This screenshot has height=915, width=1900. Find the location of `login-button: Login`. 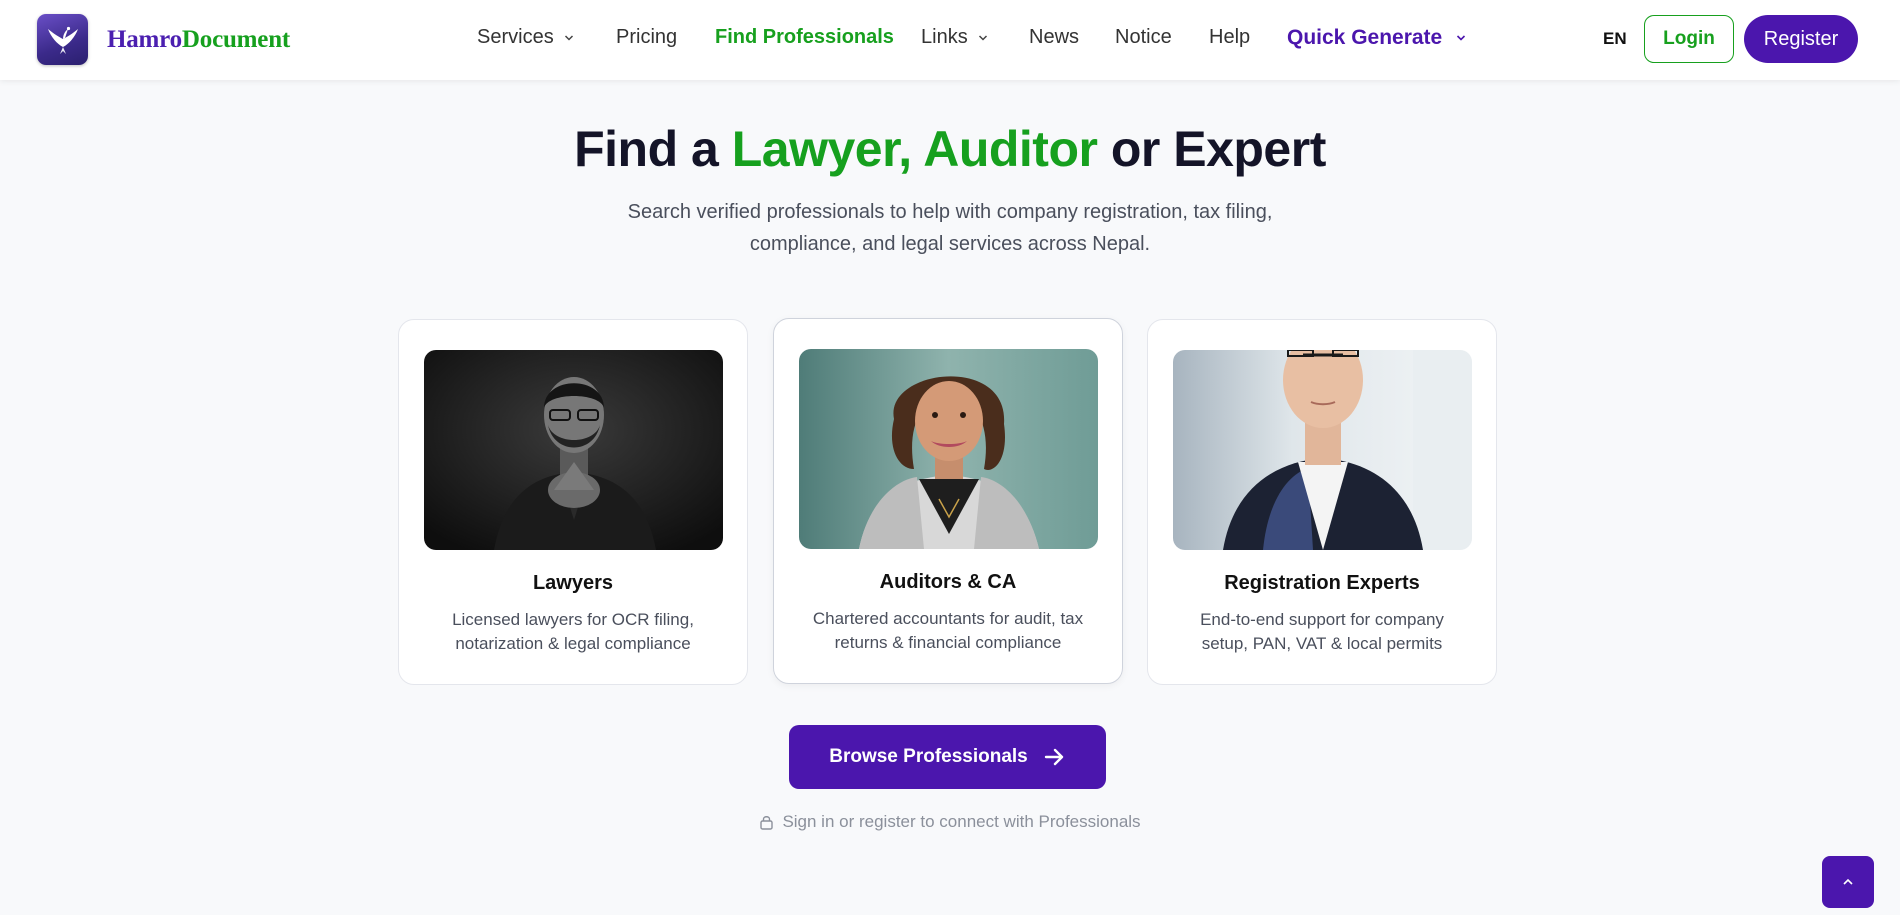

login-button: Login is located at coordinates (1689, 39).